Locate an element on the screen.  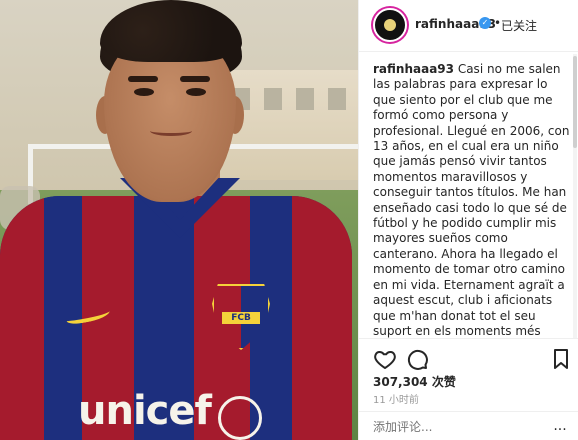
sponsor-emblem is located at coordinates (240, 418).